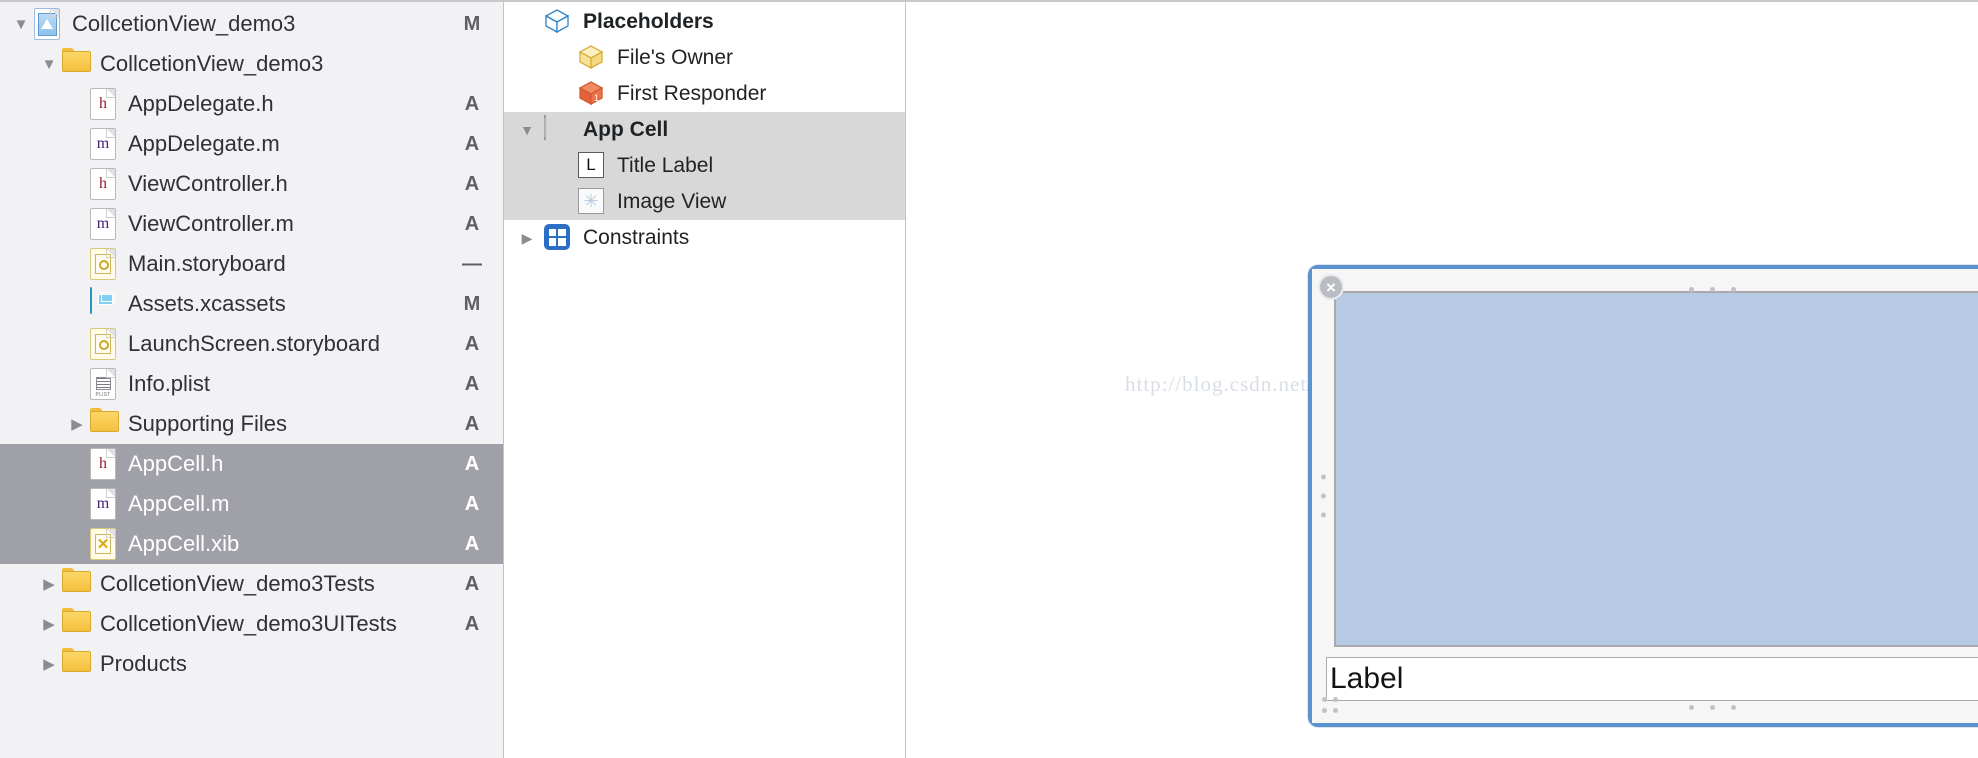 Image resolution: width=1978 pixels, height=758 pixels. What do you see at coordinates (596, 98) in the screenshot?
I see `svg-text: 1` at bounding box center [596, 98].